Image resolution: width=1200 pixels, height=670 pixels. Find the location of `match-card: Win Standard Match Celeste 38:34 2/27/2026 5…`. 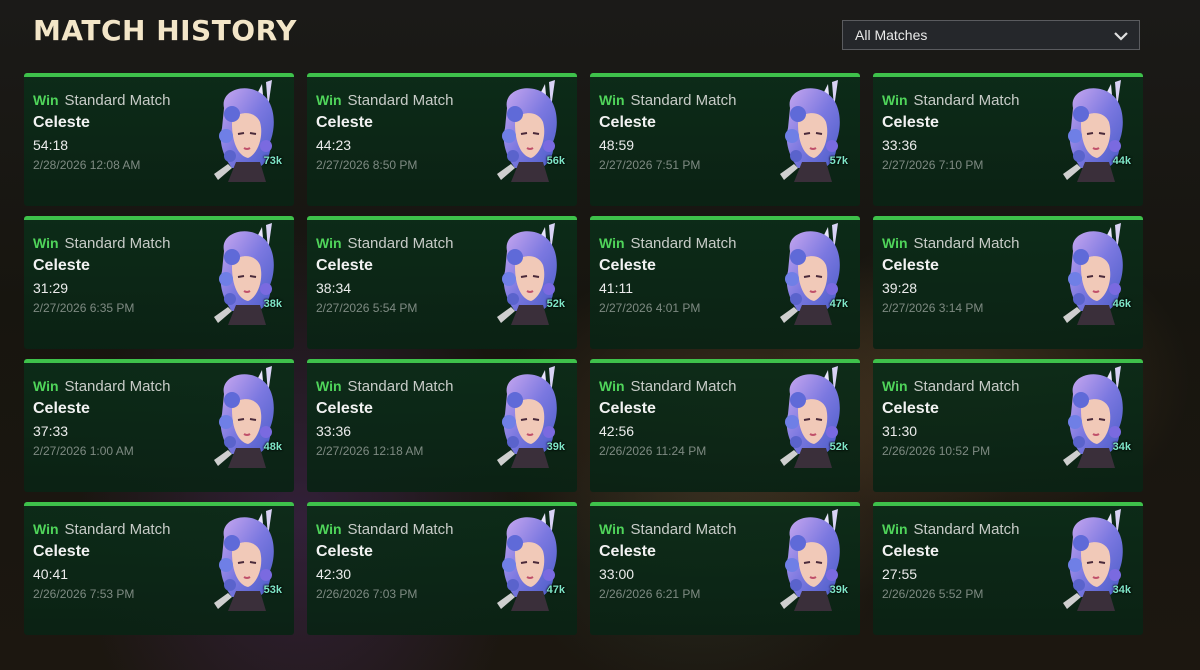

match-card: Win Standard Match Celeste 38:34 2/27/2026 5… is located at coordinates (442, 282).